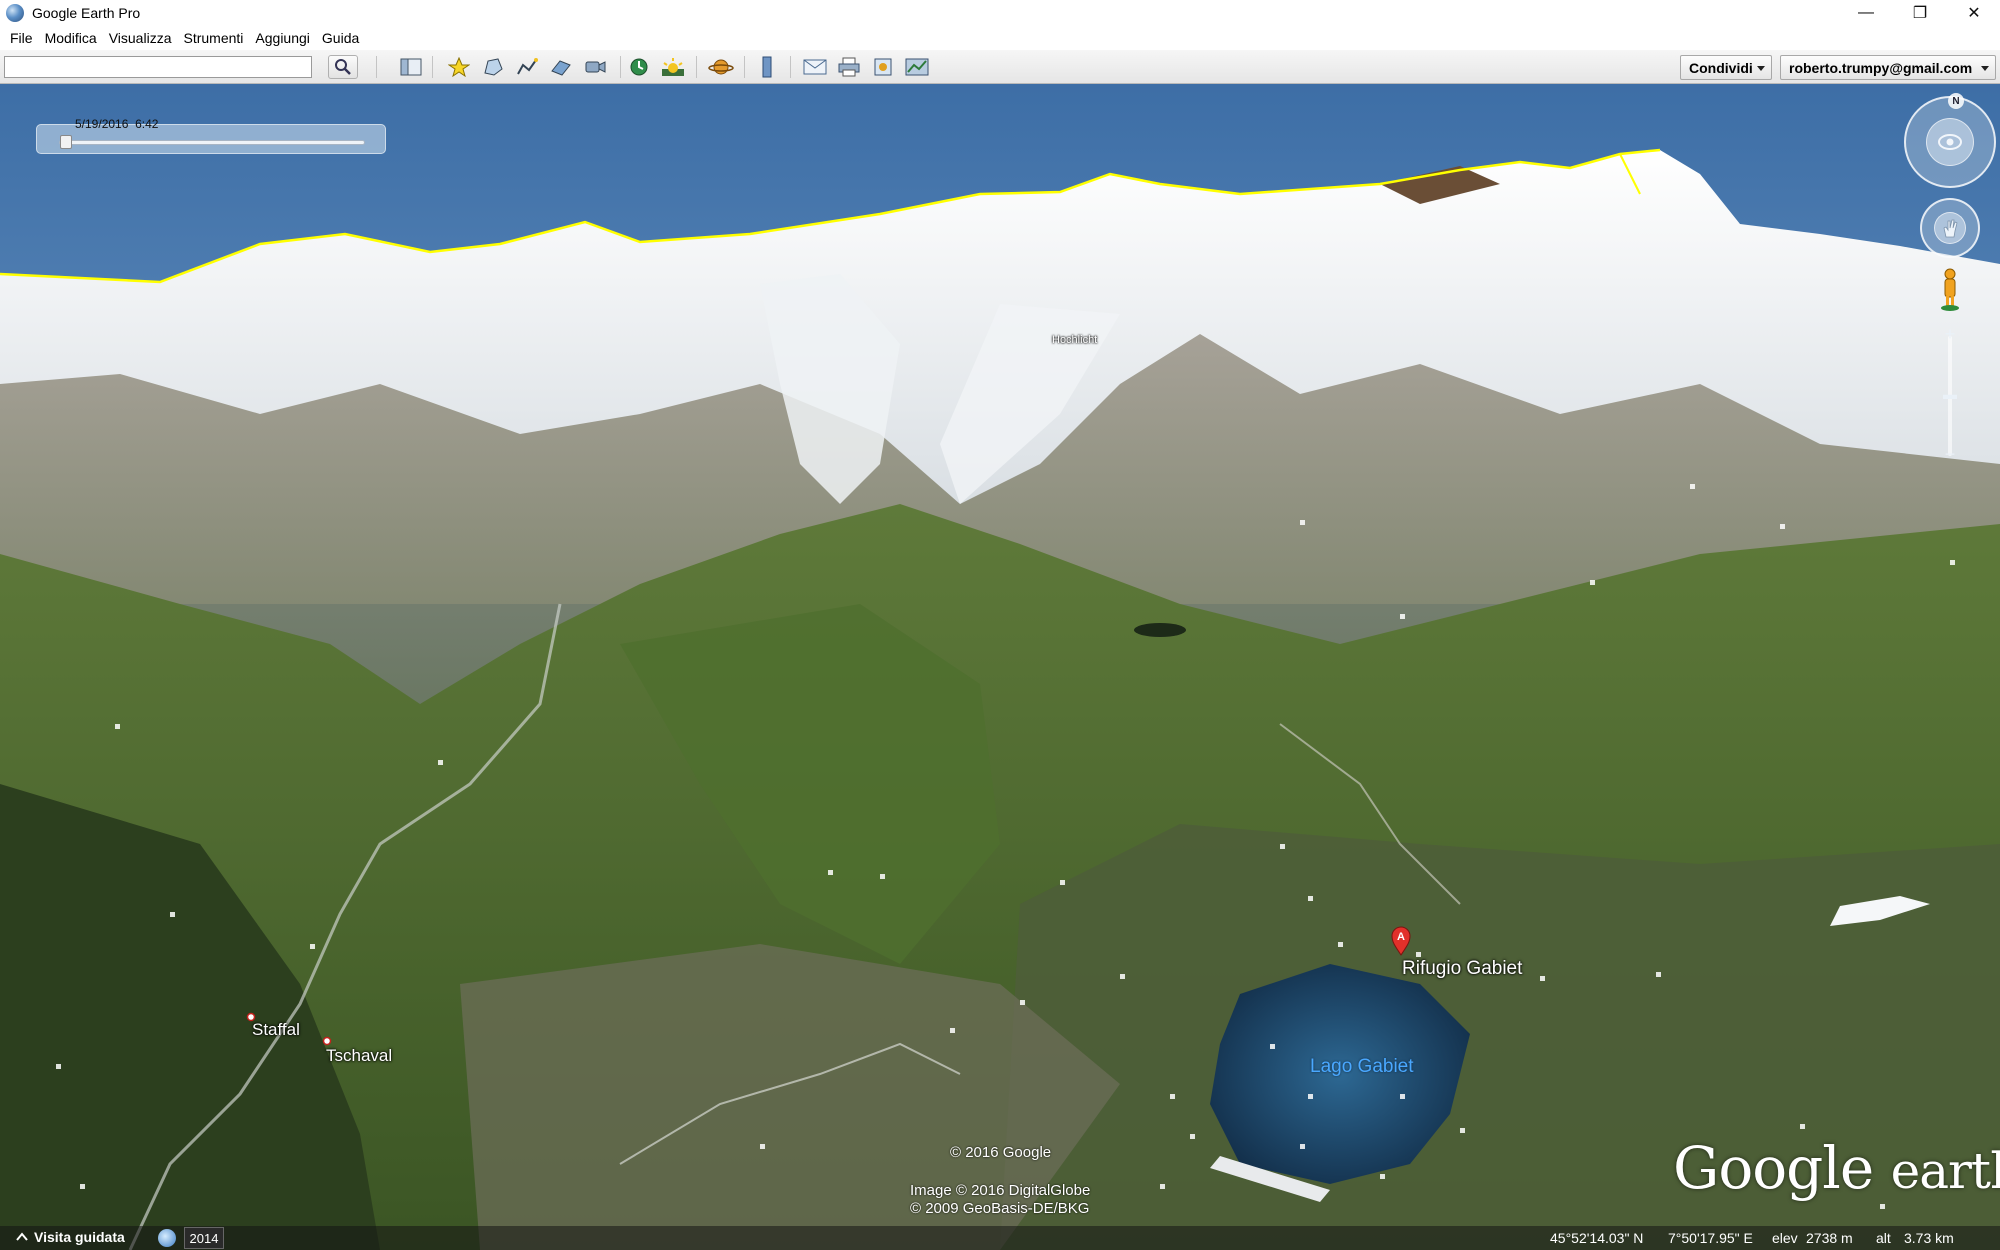  I want to click on altitude-readout: 3.73 km, so click(1929, 1238).